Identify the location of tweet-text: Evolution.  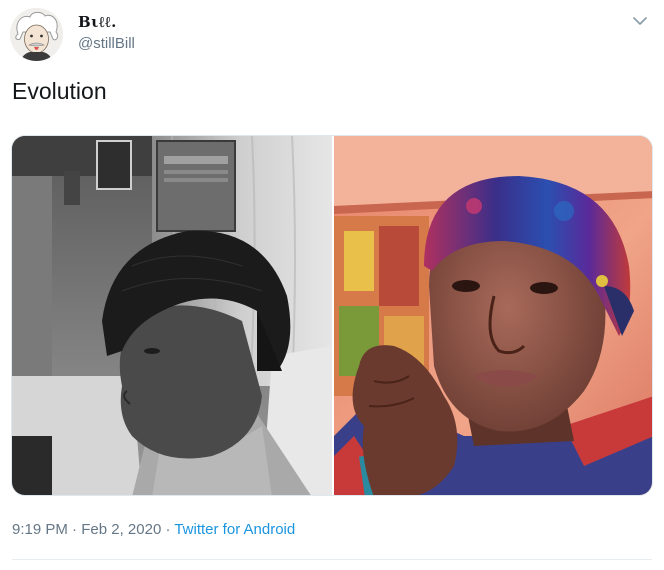
(59, 91).